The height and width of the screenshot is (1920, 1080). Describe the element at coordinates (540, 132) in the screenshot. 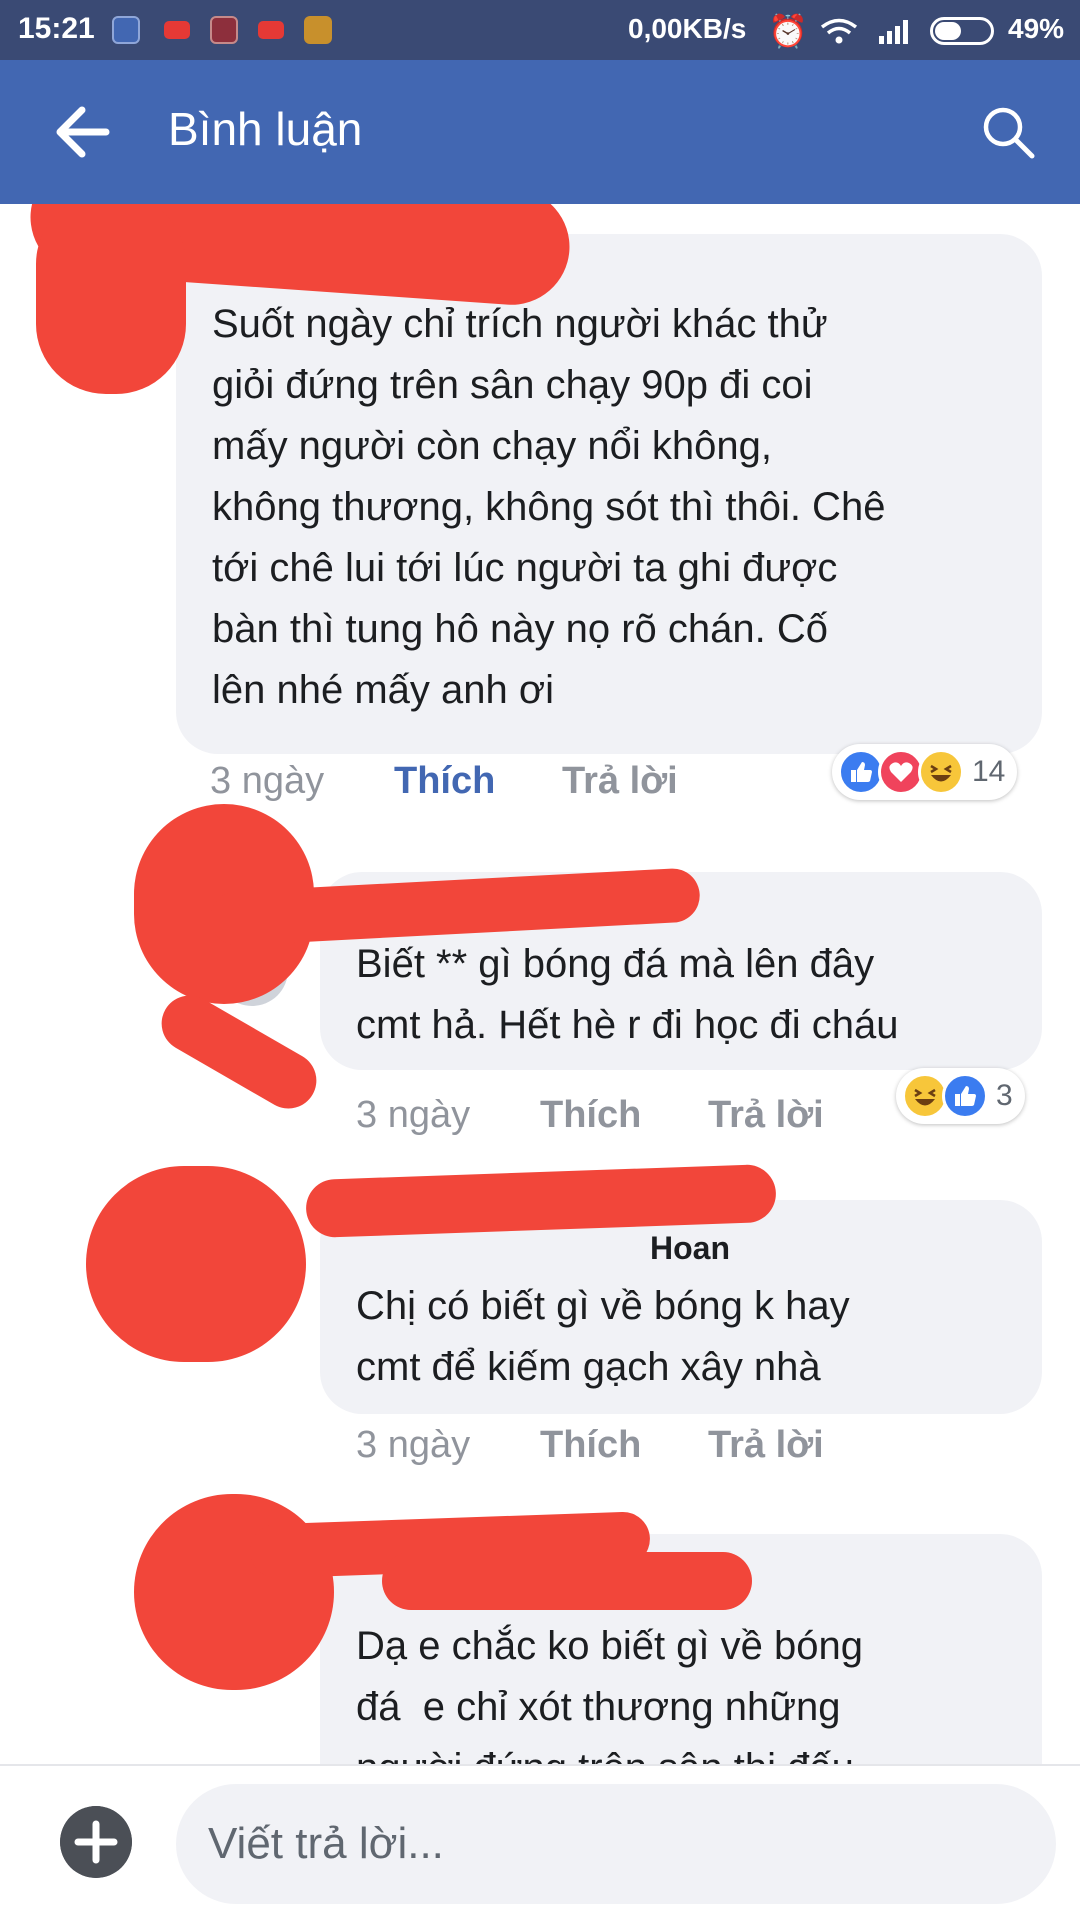

I see `app-bar: Bình luận` at that location.